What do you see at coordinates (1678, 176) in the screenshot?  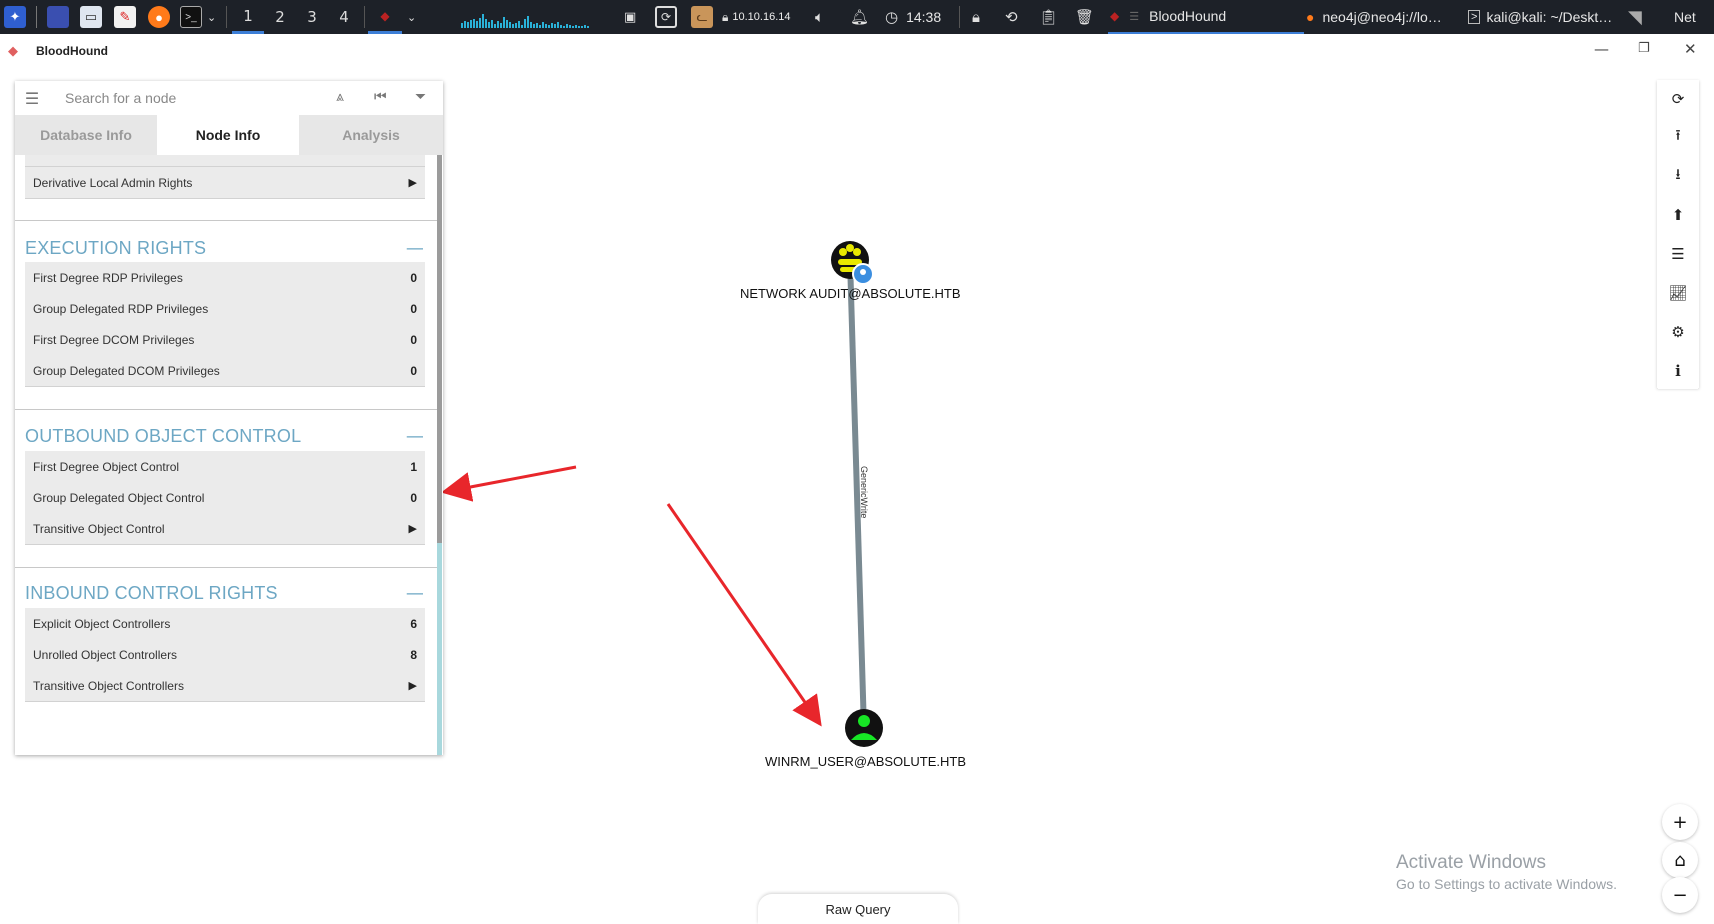 I see `download-icon: ⭳` at bounding box center [1678, 176].